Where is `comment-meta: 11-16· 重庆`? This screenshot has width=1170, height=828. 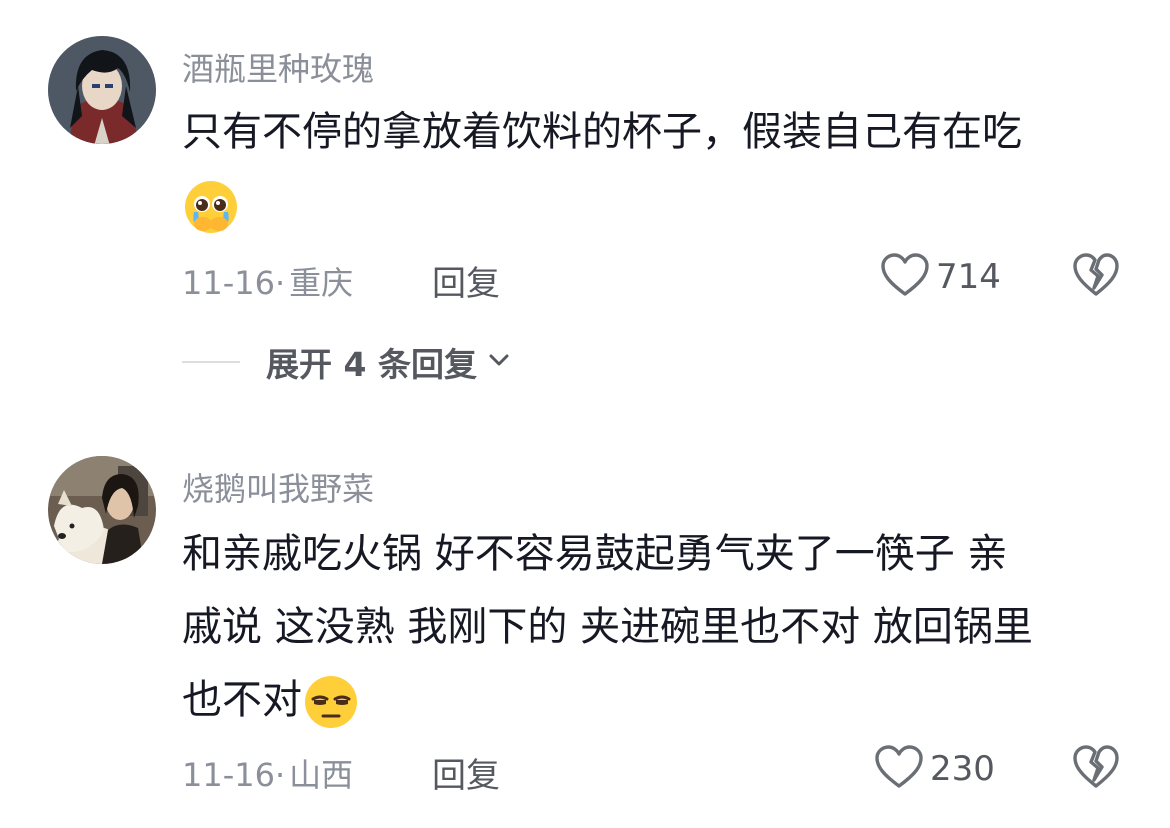
comment-meta: 11-16· 重庆 is located at coordinates (267, 281).